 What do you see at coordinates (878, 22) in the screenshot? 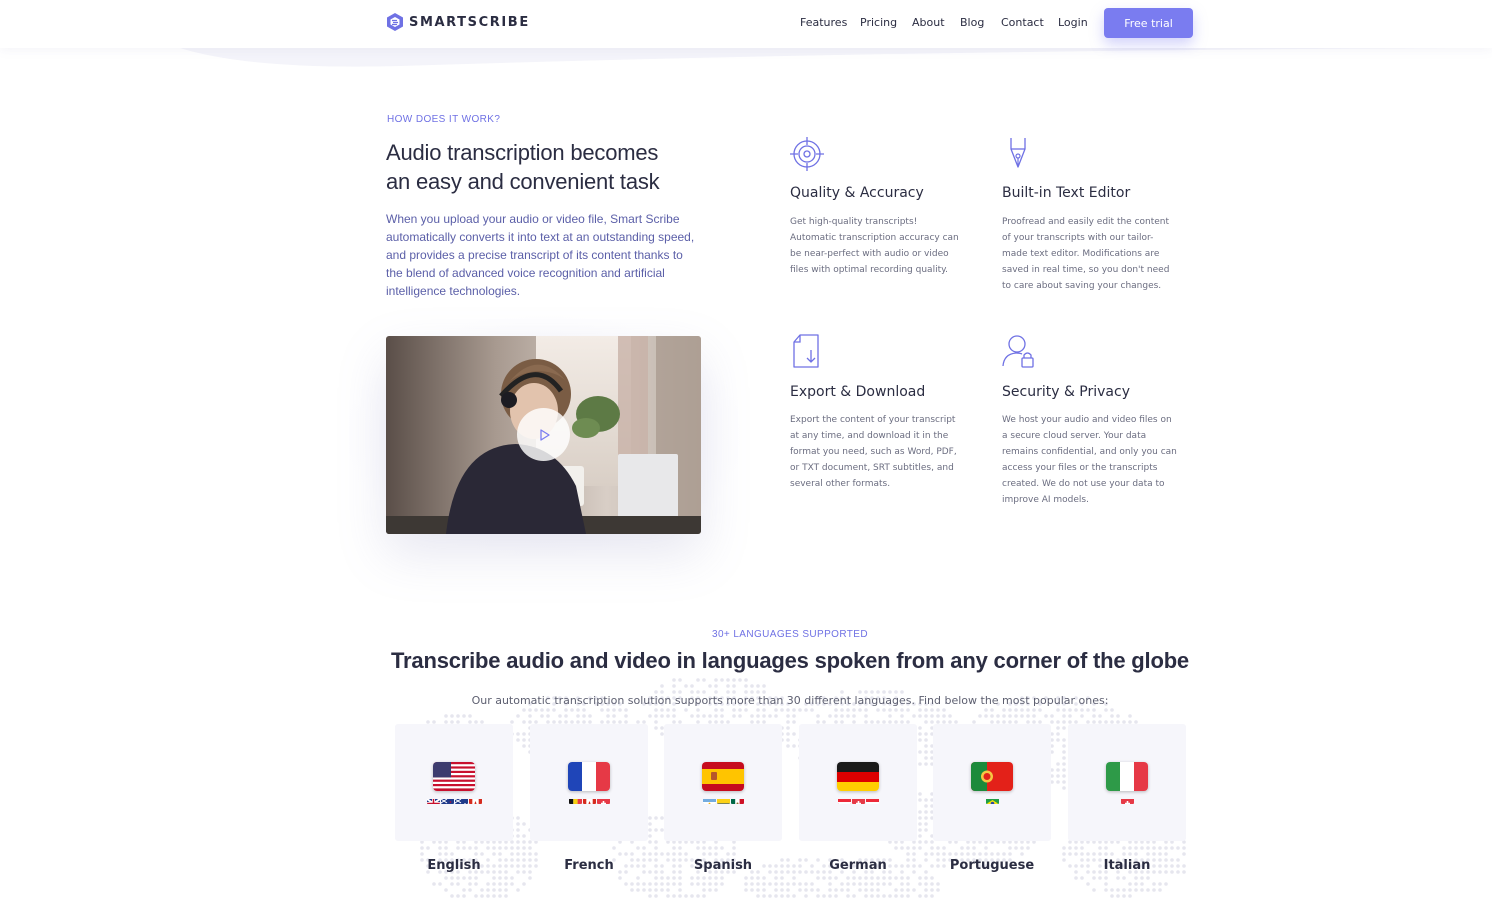
I see `nav-pricing: Pricing` at bounding box center [878, 22].